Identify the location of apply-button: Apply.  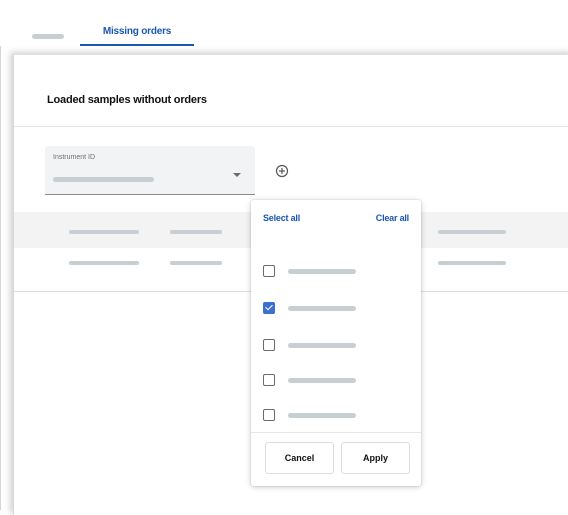
(375, 458).